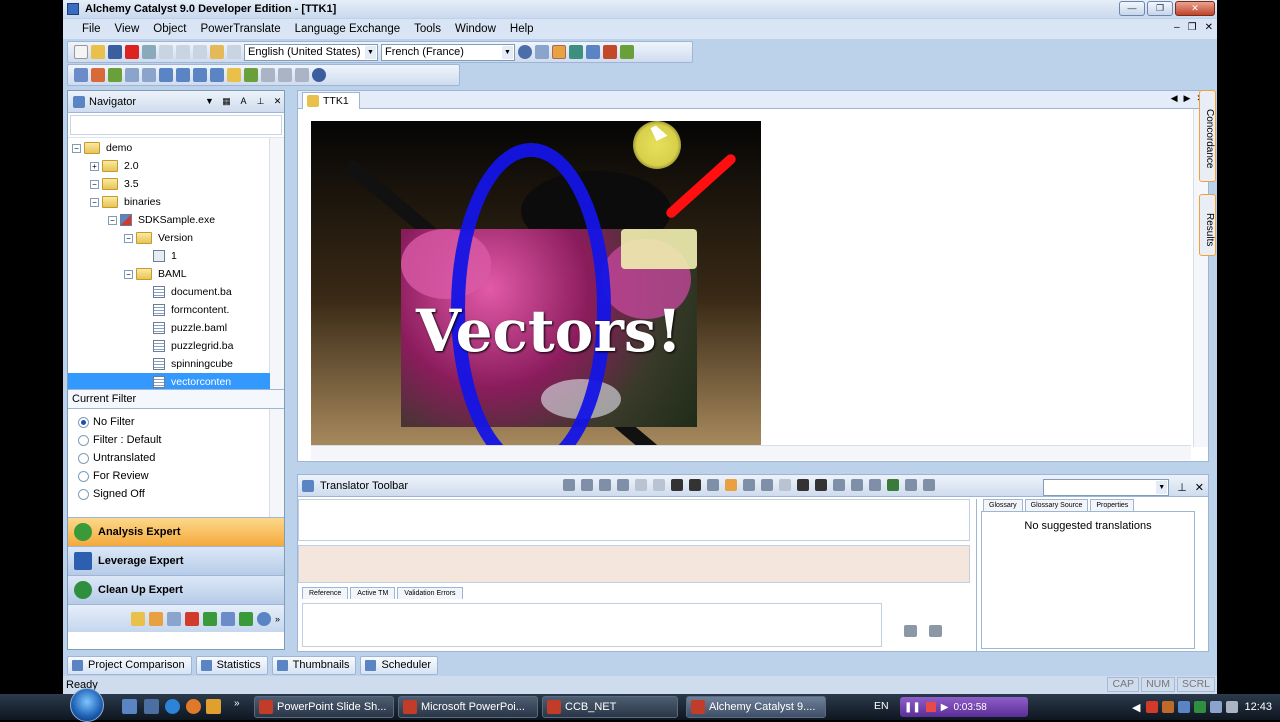 The width and height of the screenshot is (1280, 722). I want to click on tree-node: − BAML, so click(155, 274).